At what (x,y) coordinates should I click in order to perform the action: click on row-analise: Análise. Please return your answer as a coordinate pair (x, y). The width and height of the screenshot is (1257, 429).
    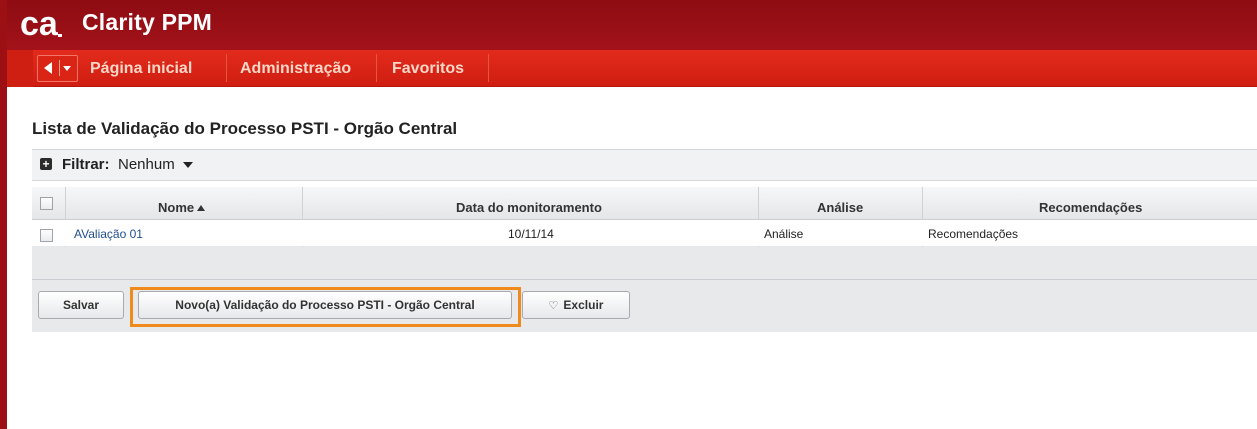
    Looking at the image, I should click on (784, 234).